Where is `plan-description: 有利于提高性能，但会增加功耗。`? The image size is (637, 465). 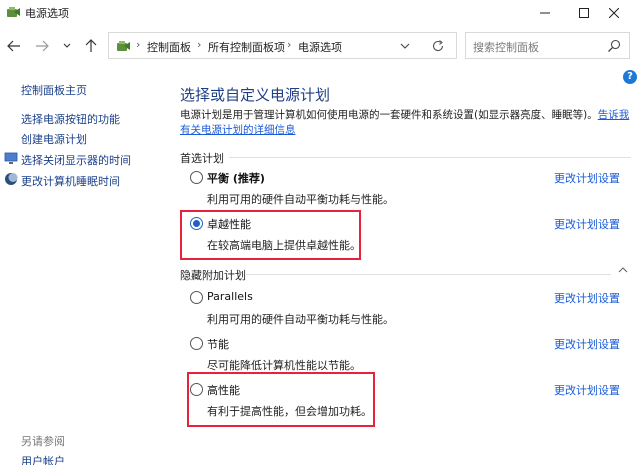 plan-description: 有利于提高性能，但会增加功耗。 is located at coordinates (289, 411).